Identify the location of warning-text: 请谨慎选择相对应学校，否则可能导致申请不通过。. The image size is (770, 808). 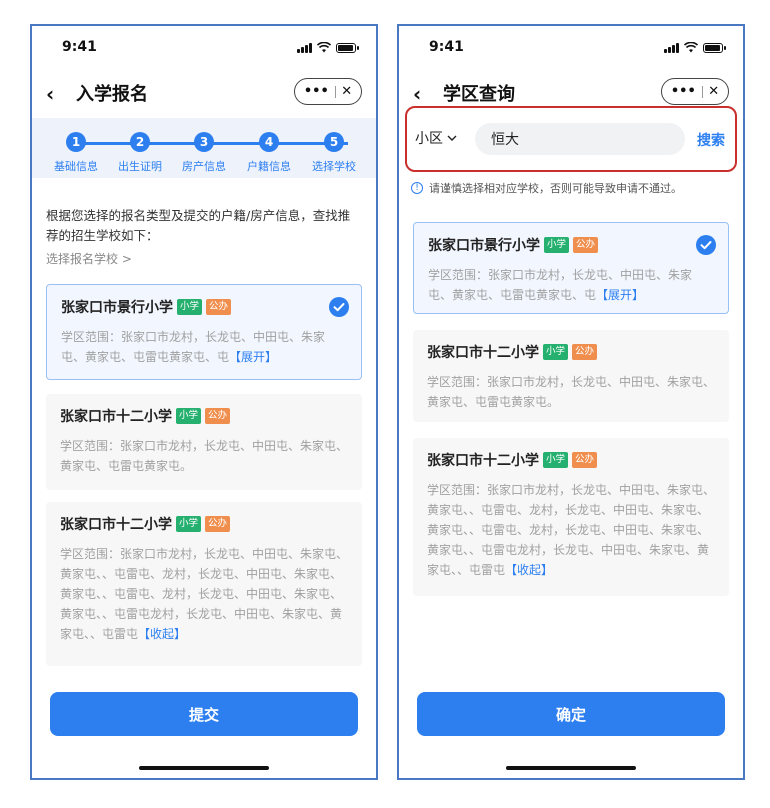
(555, 188).